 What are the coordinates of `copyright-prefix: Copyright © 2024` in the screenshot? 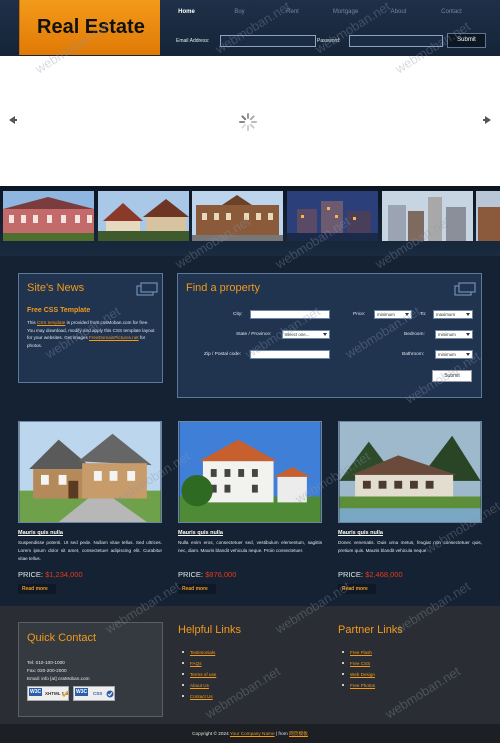 It's located at (211, 733).